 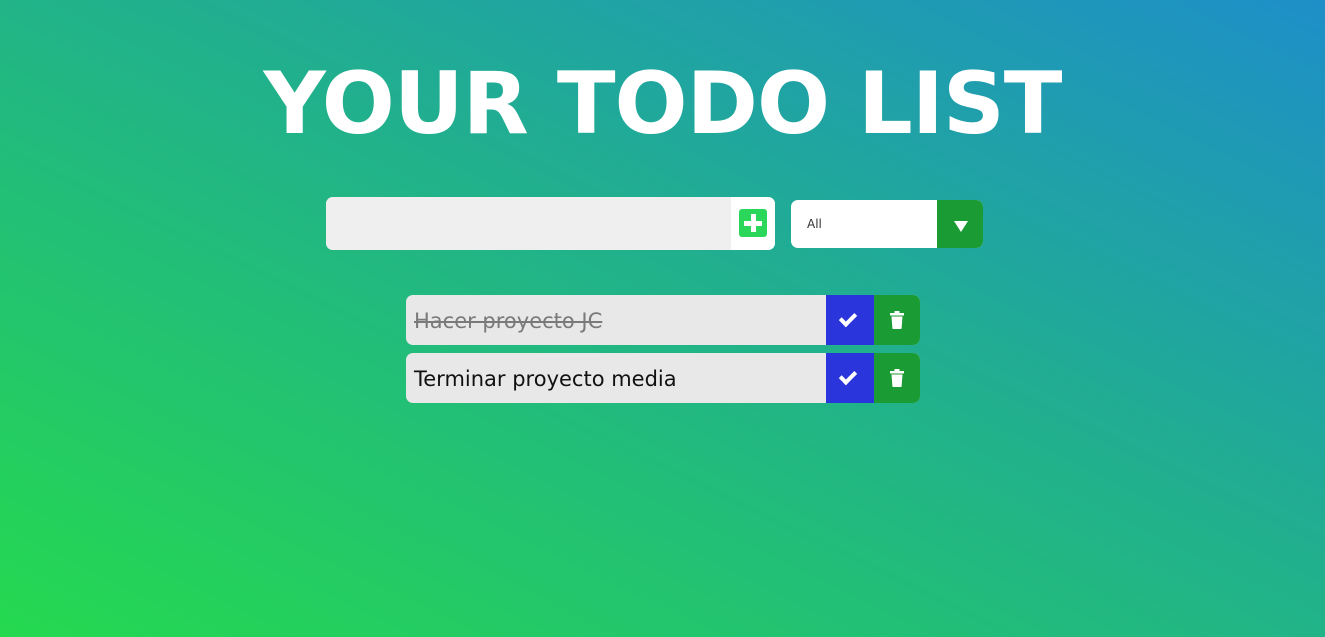 What do you see at coordinates (814, 224) in the screenshot?
I see `filter-selected-value: All` at bounding box center [814, 224].